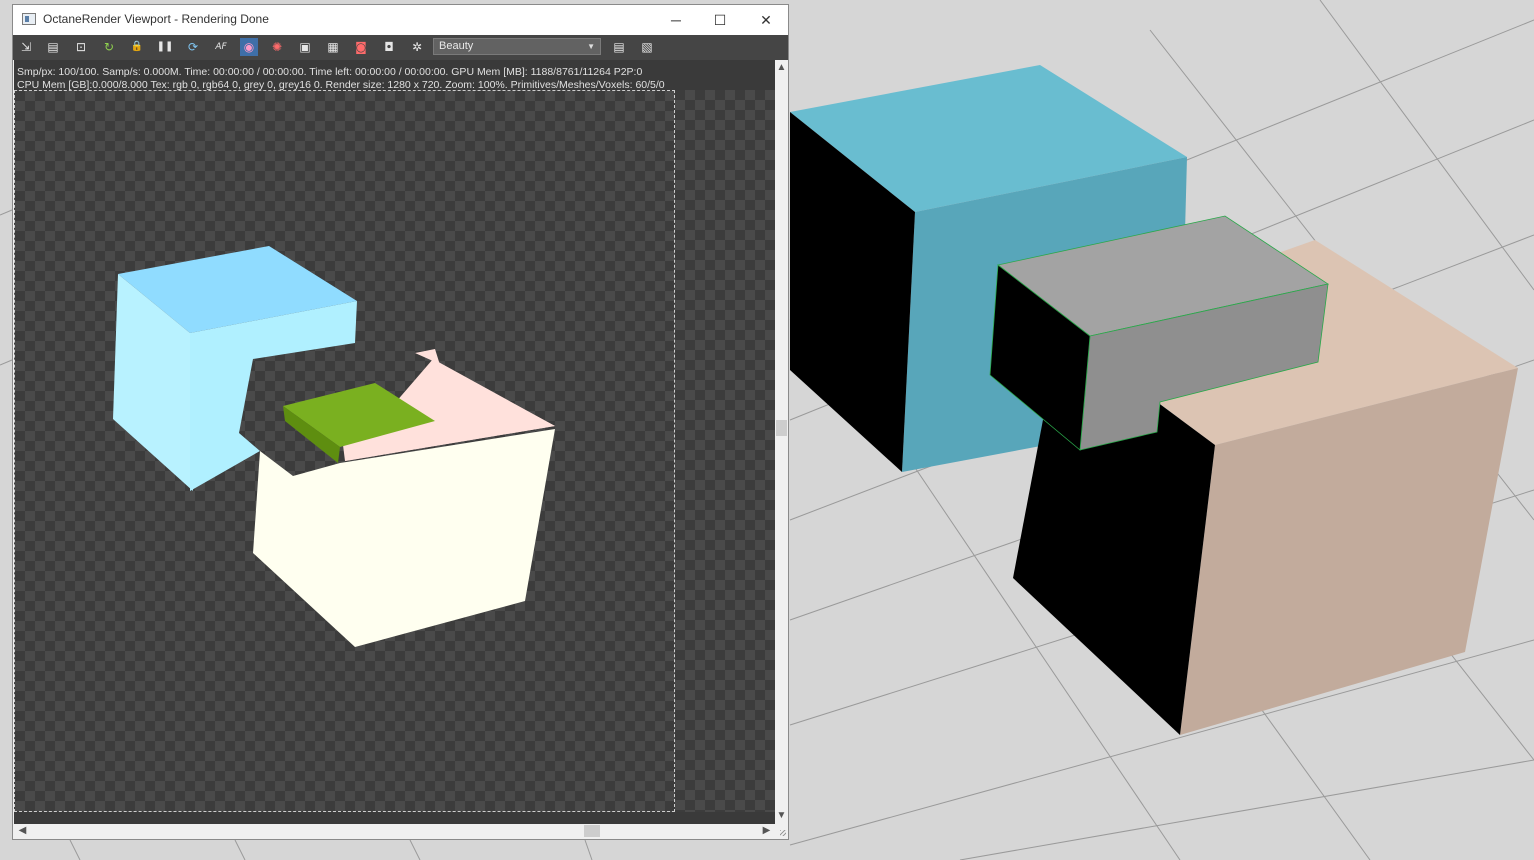 This screenshot has height=860, width=1534. I want to click on send-scene-icon: ⇲, so click(26, 47).